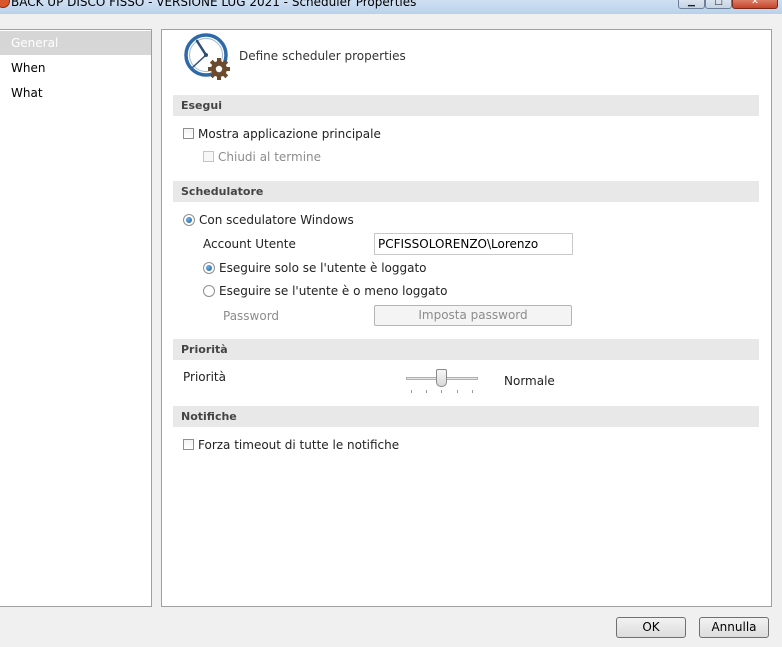  I want to click on app-icon, so click(5, 4).